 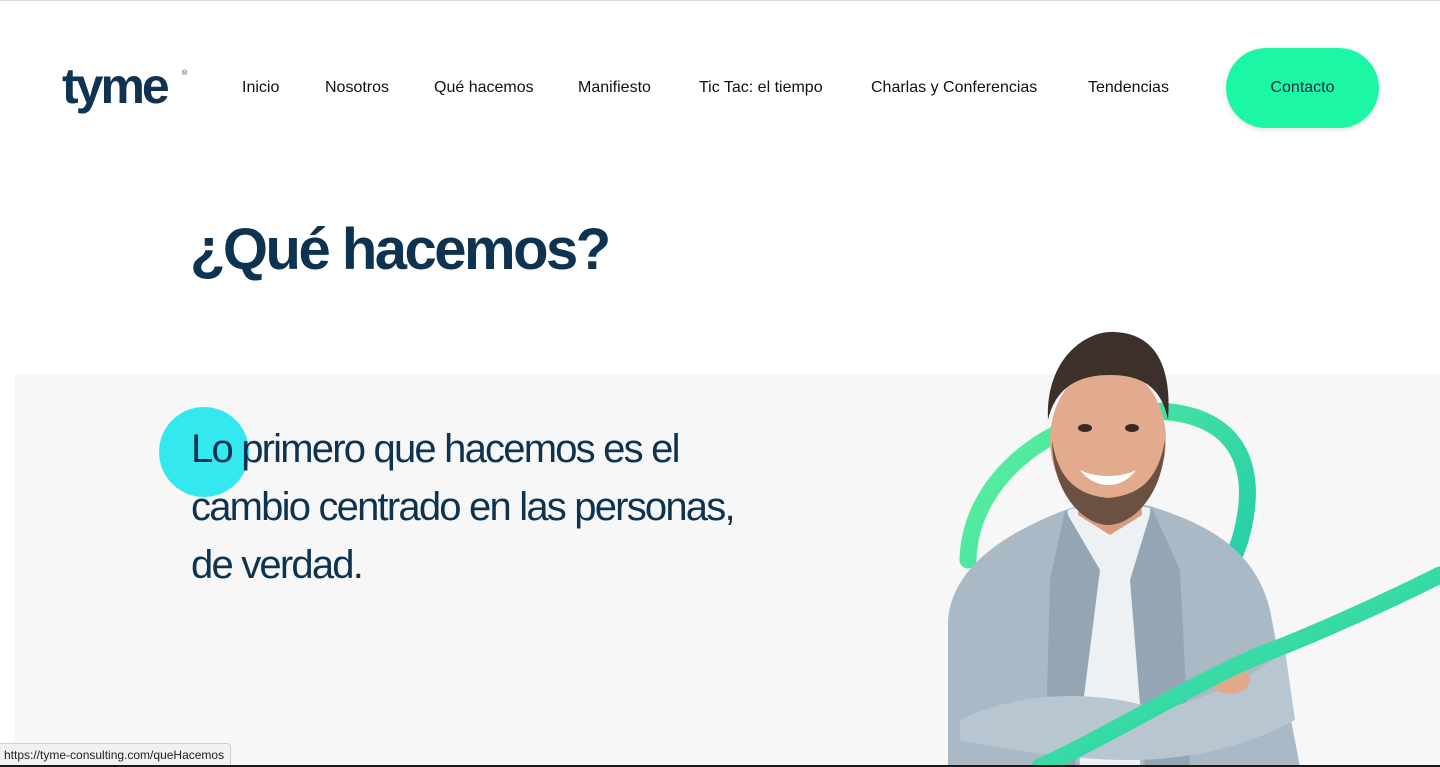 What do you see at coordinates (260, 88) in the screenshot?
I see `nav-item-inicio: Inicio` at bounding box center [260, 88].